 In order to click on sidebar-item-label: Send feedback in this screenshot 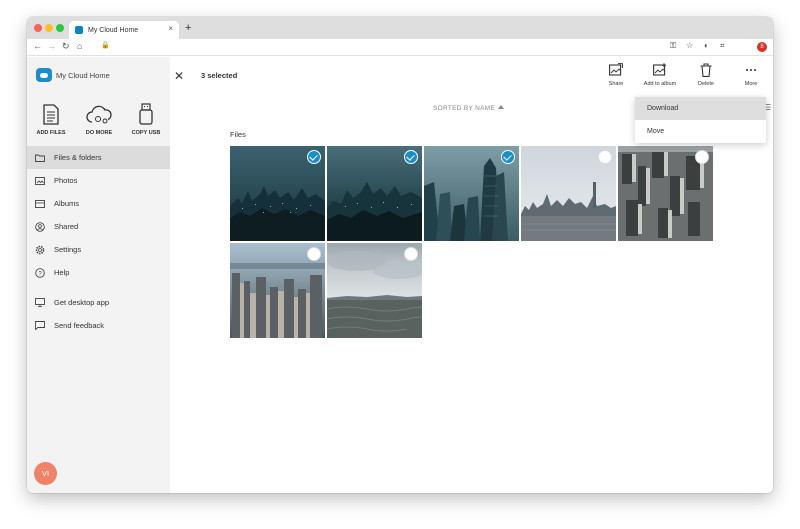, I will do `click(79, 325)`.